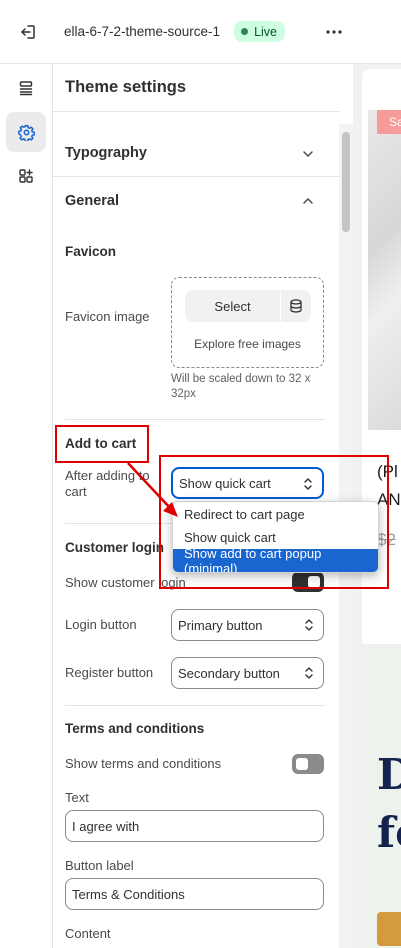 This screenshot has height=948, width=401. What do you see at coordinates (220, 625) in the screenshot?
I see `login-button-value: Primary button` at bounding box center [220, 625].